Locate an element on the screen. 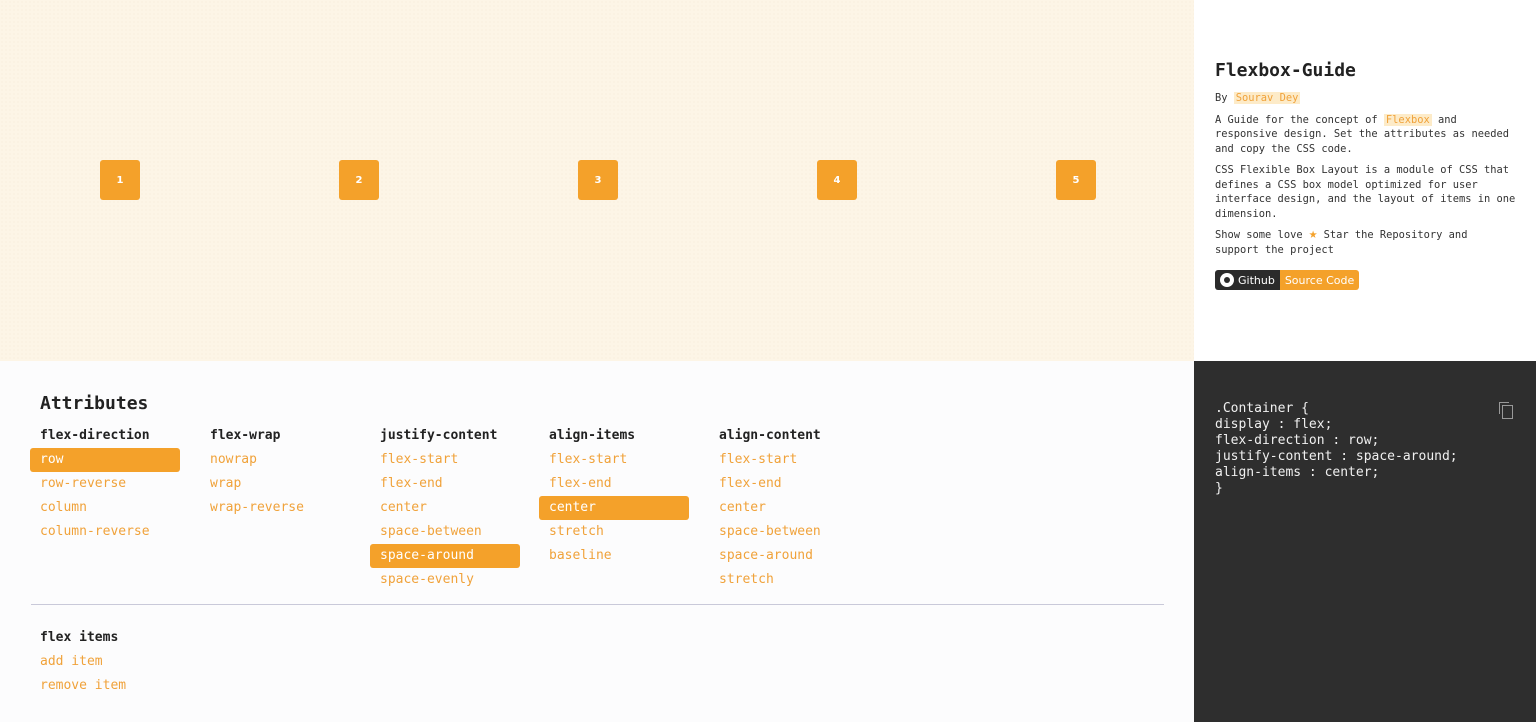 This screenshot has width=1536, height=722. group-title: align-items is located at coordinates (592, 435).